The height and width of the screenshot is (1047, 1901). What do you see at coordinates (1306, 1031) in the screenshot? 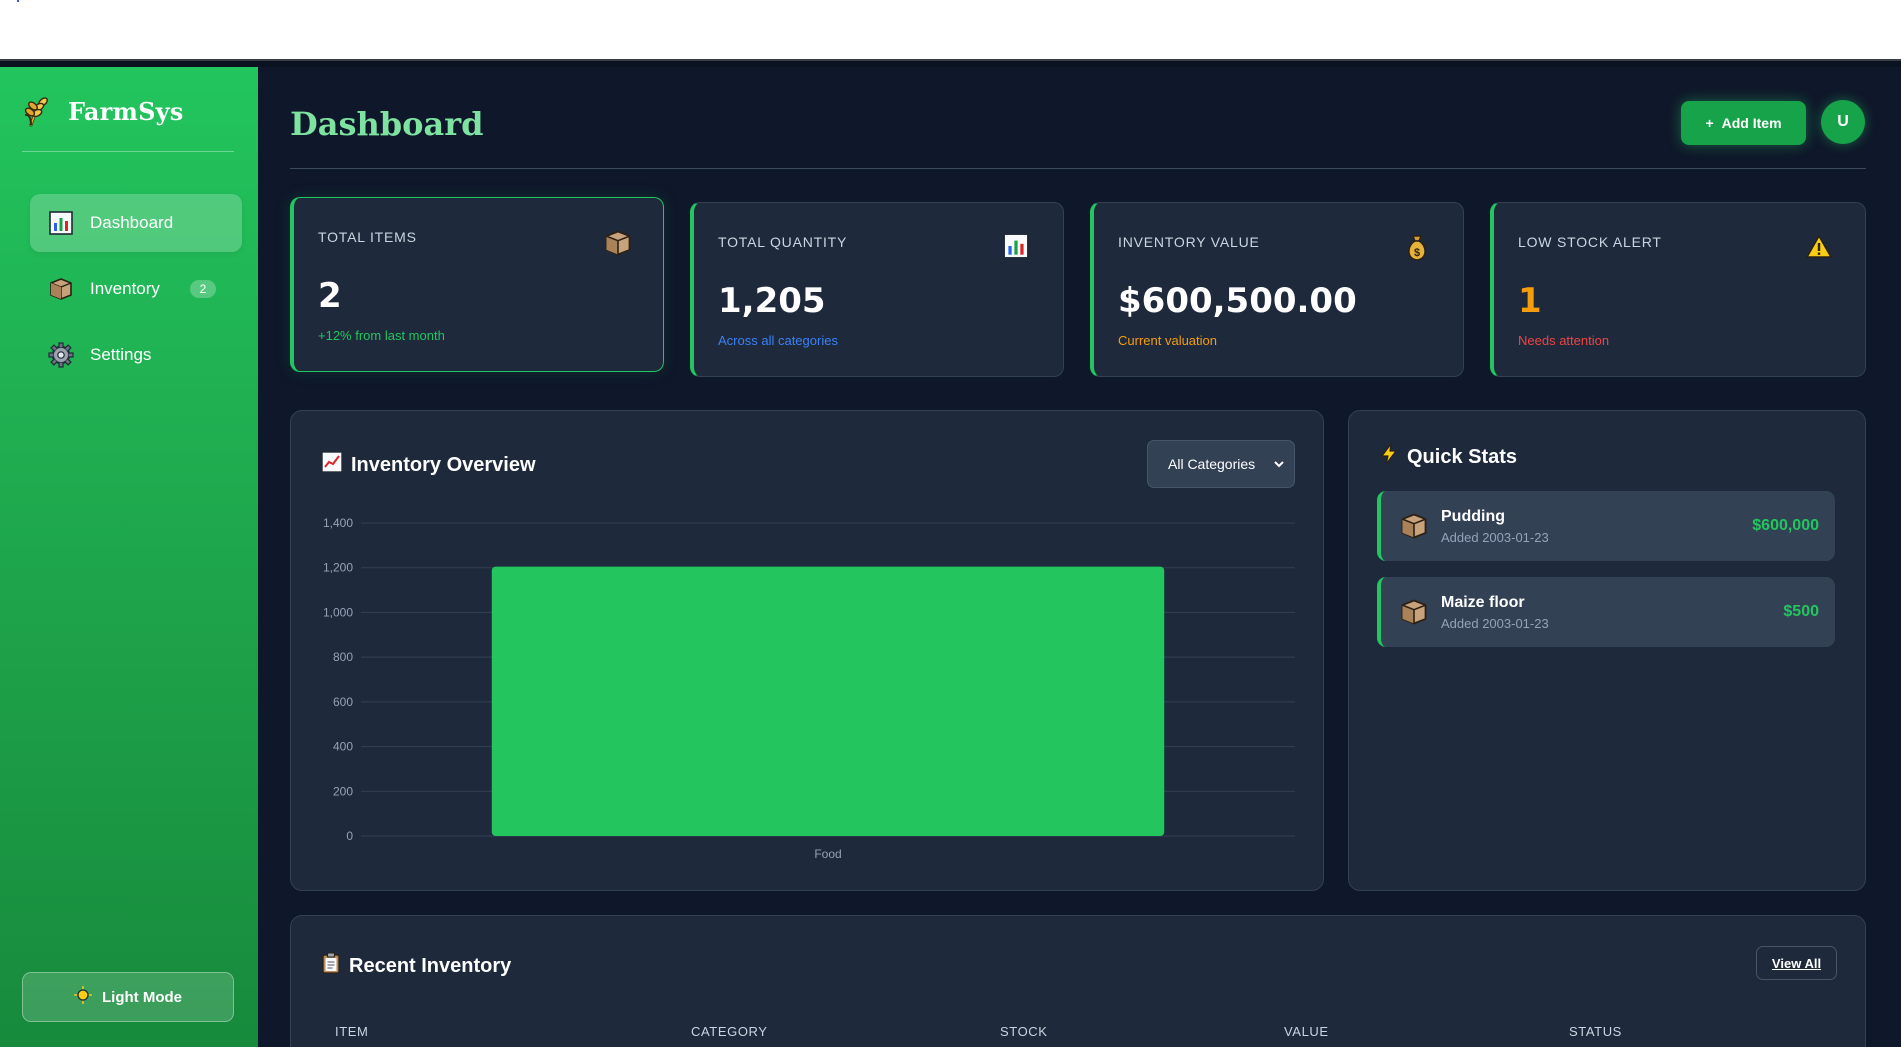
I see `column-header-value: VALUE` at bounding box center [1306, 1031].